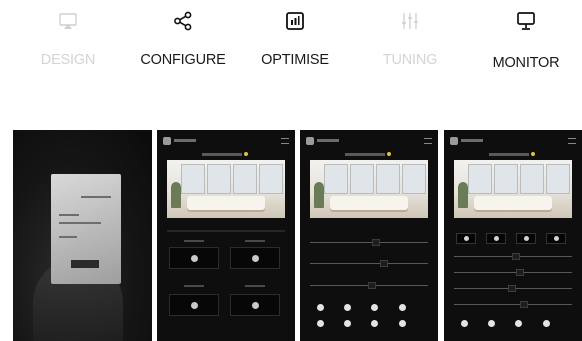 Image resolution: width=582 pixels, height=341 pixels. Describe the element at coordinates (226, 235) in the screenshot. I see `app-screen-configure` at that location.